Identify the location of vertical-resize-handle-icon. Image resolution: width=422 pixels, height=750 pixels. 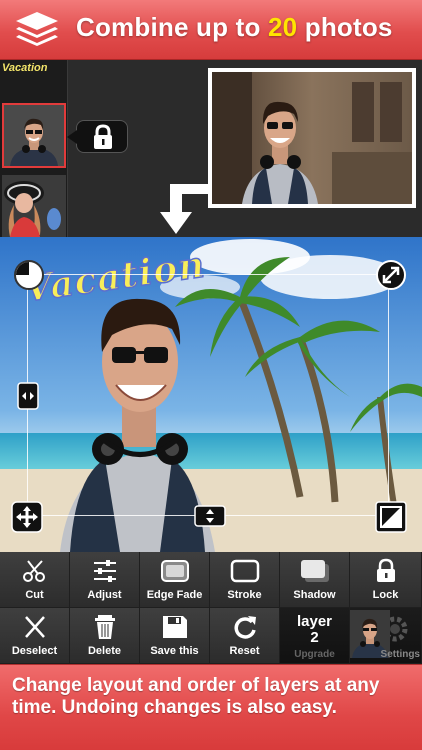
(210, 516).